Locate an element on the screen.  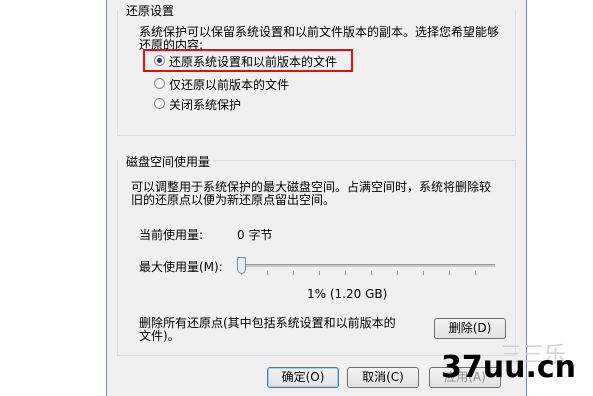
restore-settings-legend: 还原设置 is located at coordinates (150, 10).